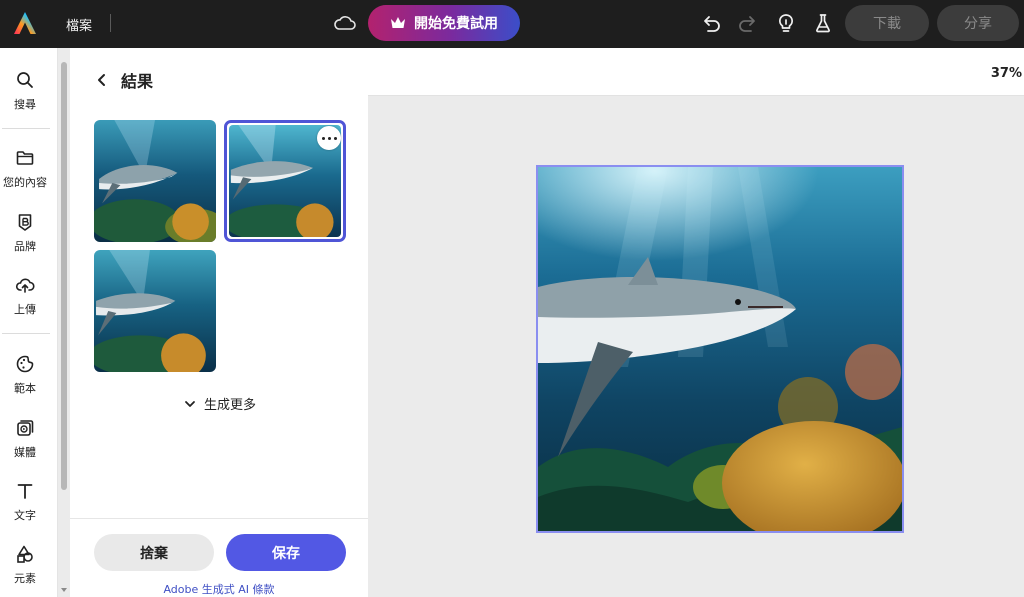 This screenshot has width=1024, height=597. I want to click on lightbulb-icon, so click(786, 23).